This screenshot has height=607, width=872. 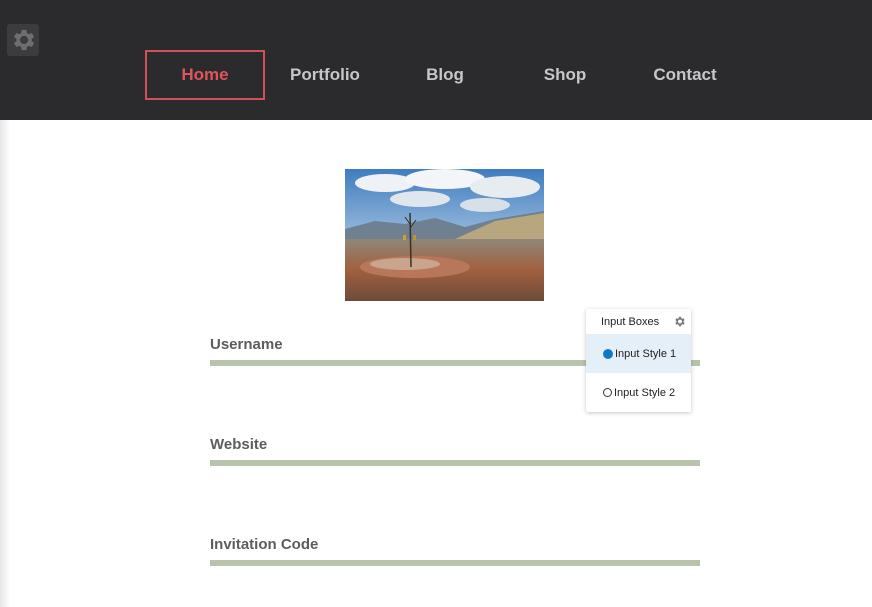 What do you see at coordinates (5, 363) in the screenshot?
I see `left-shade` at bounding box center [5, 363].